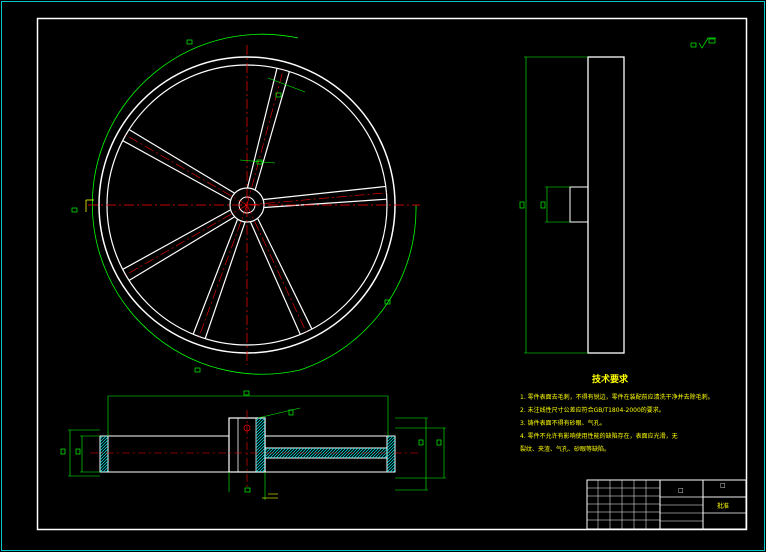 This screenshot has height=552, width=766. Describe the element at coordinates (563, 423) in the screenshot. I see `tech-requirement-3: 3. 铸件表面不得有砂眼、气孔。` at that location.